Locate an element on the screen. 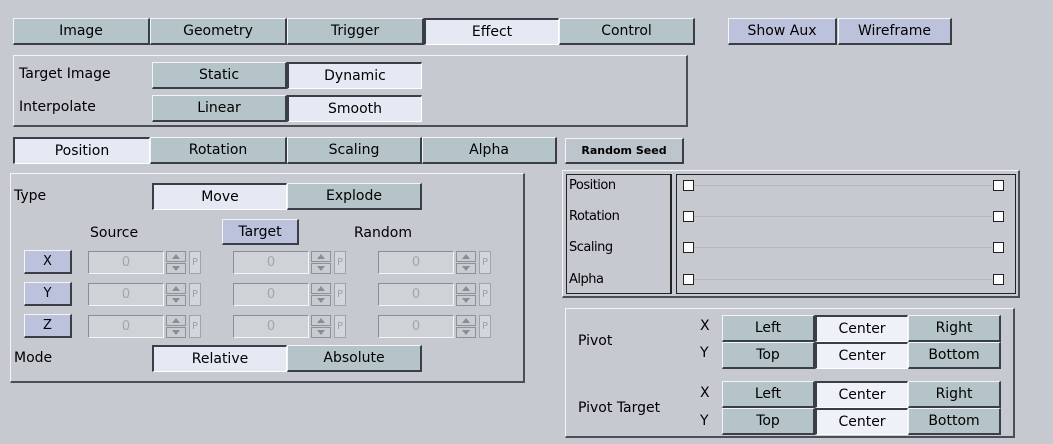 The image size is (1053, 444). target-image-label: Target Image is located at coordinates (65, 74).